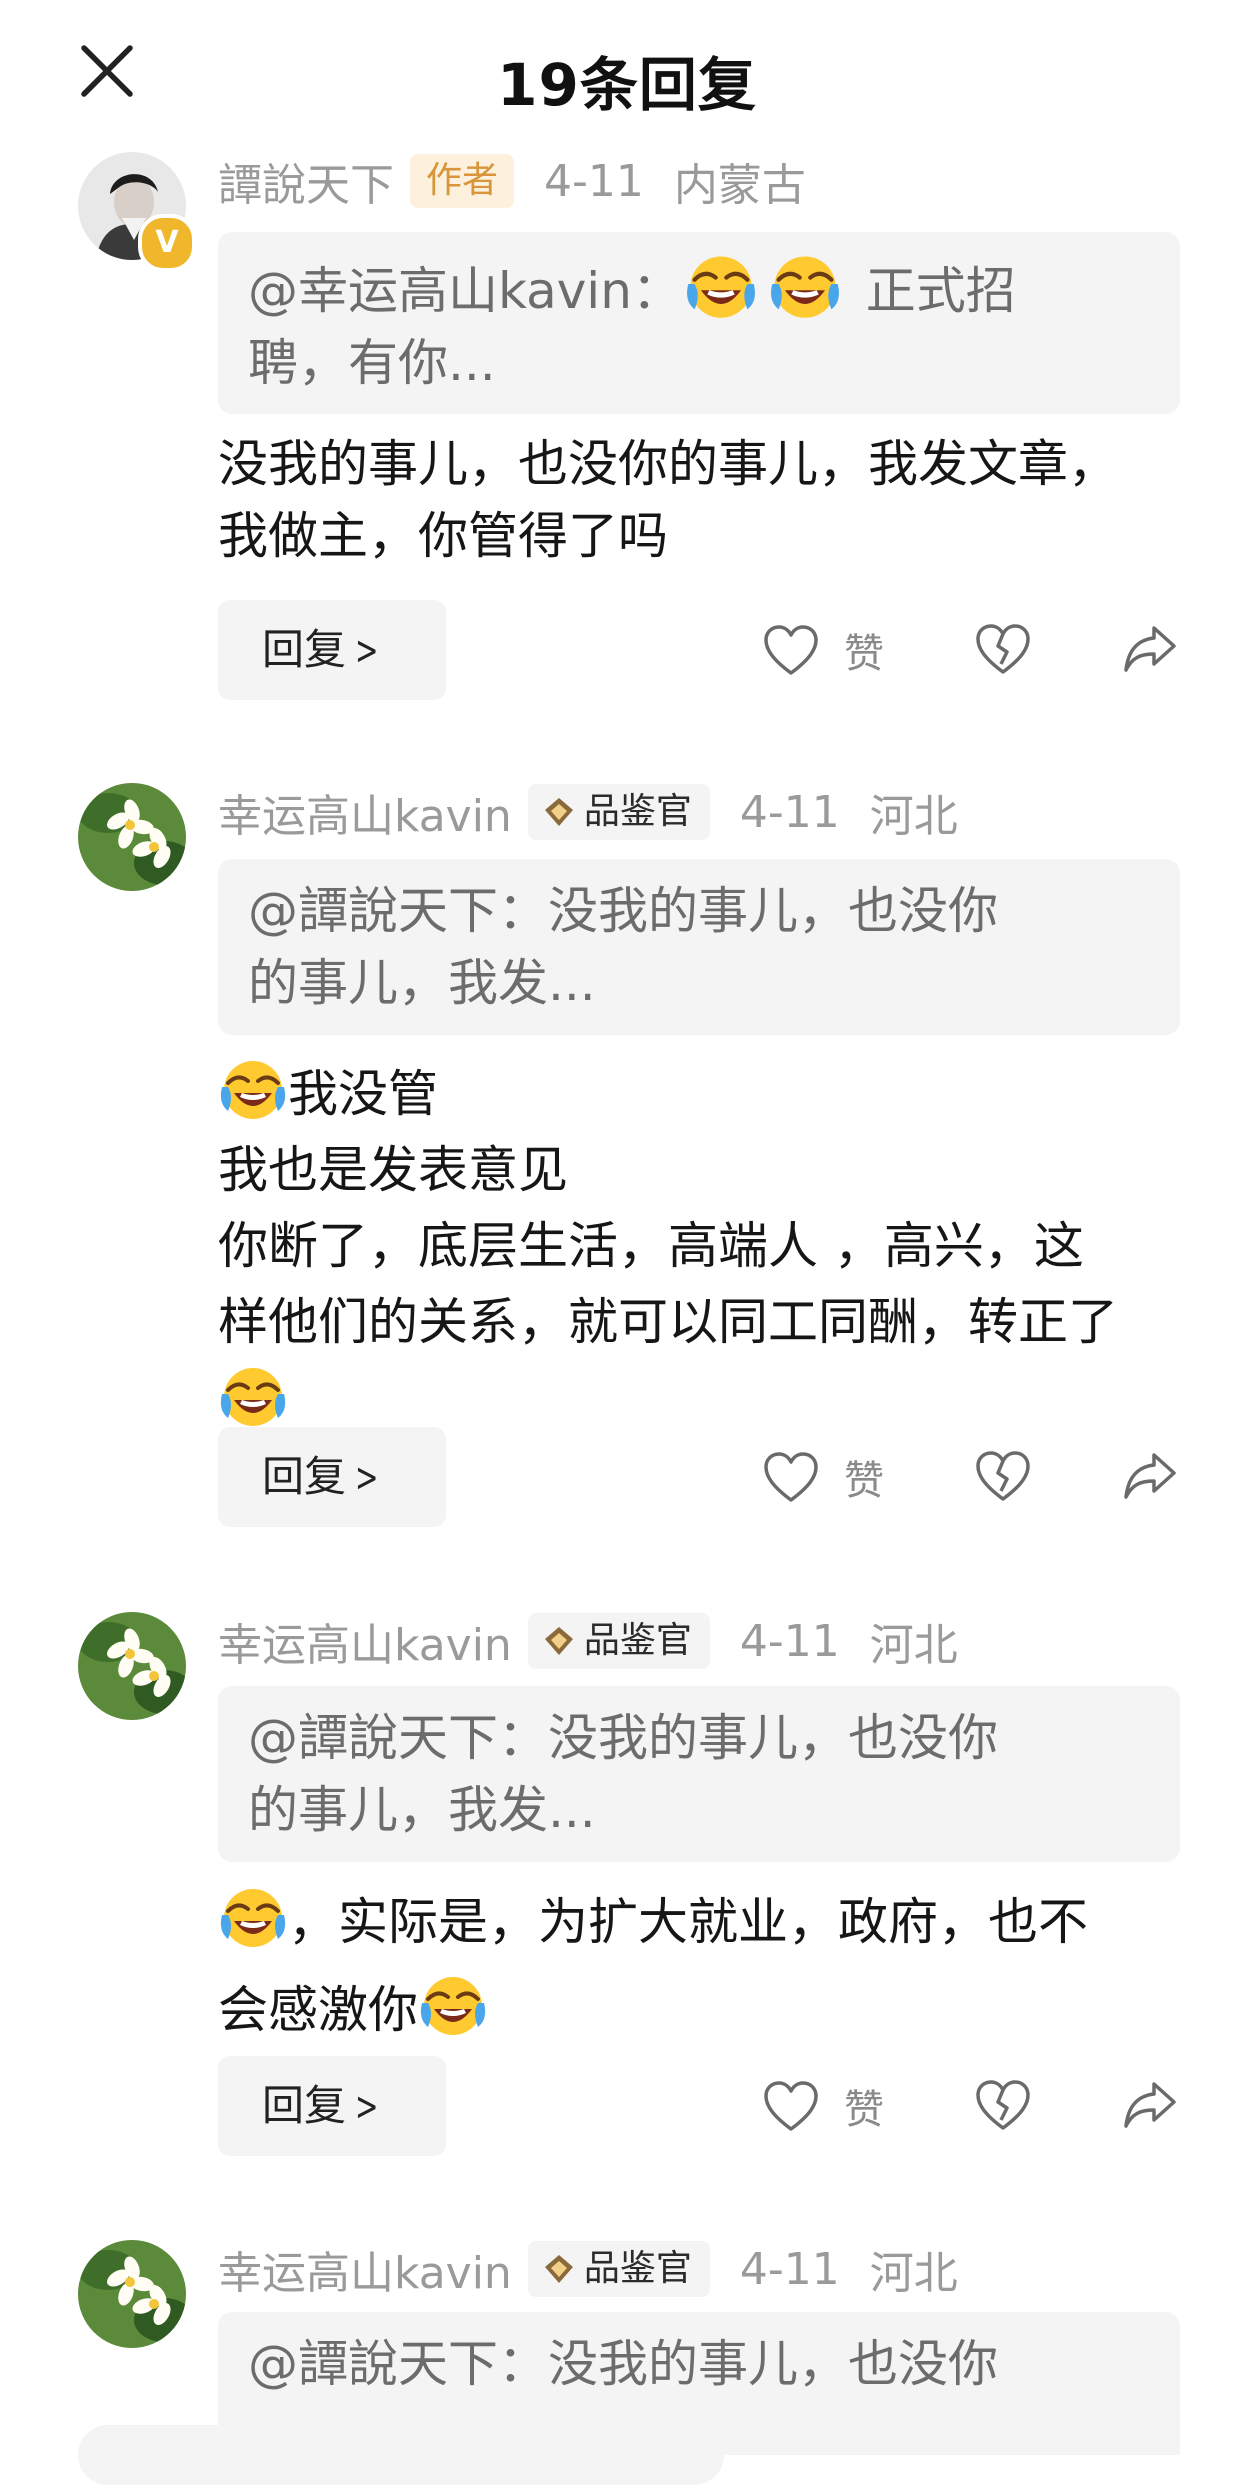 Image resolution: width=1254 pixels, height=2485 pixels. Describe the element at coordinates (688, 1922) in the screenshot. I see `comment-text: ，实际是，为扩大就业，政府，也不` at that location.